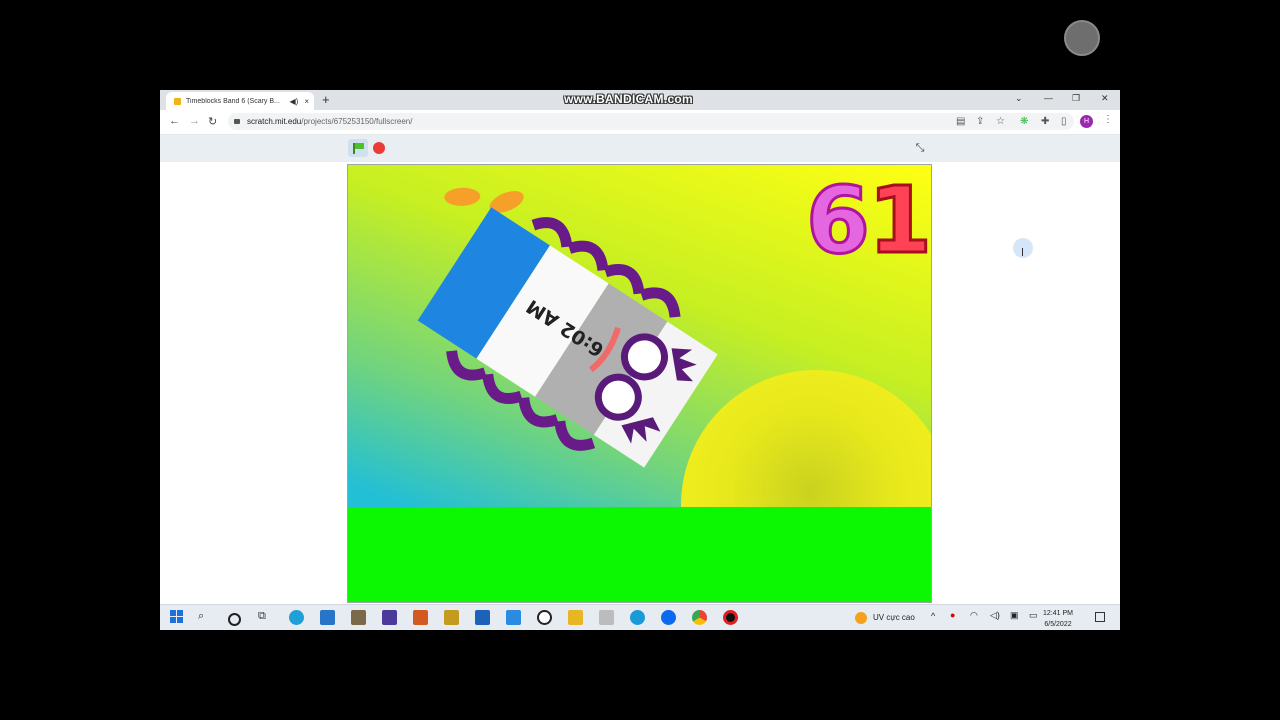  What do you see at coordinates (306, 101) in the screenshot?
I see `tab-close-button: ×` at bounding box center [306, 101].